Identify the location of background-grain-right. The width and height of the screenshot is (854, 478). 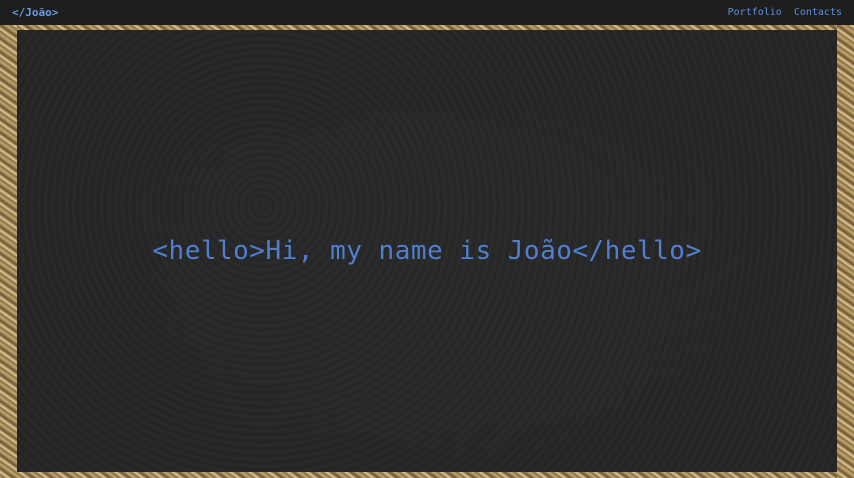
(845, 251).